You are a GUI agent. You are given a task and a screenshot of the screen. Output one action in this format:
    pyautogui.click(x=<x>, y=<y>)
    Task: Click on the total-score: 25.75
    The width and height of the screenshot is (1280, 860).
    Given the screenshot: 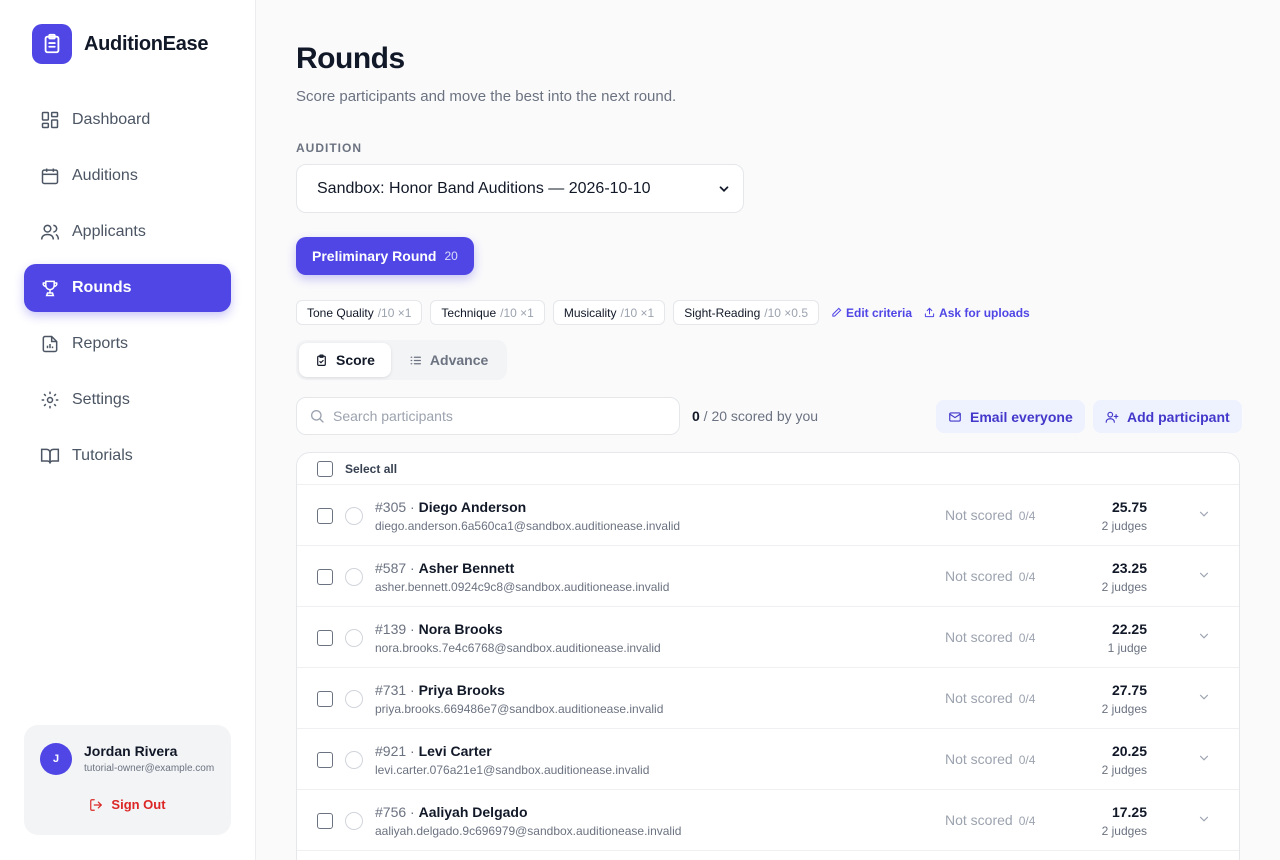 What is the action you would take?
    pyautogui.click(x=1129, y=507)
    